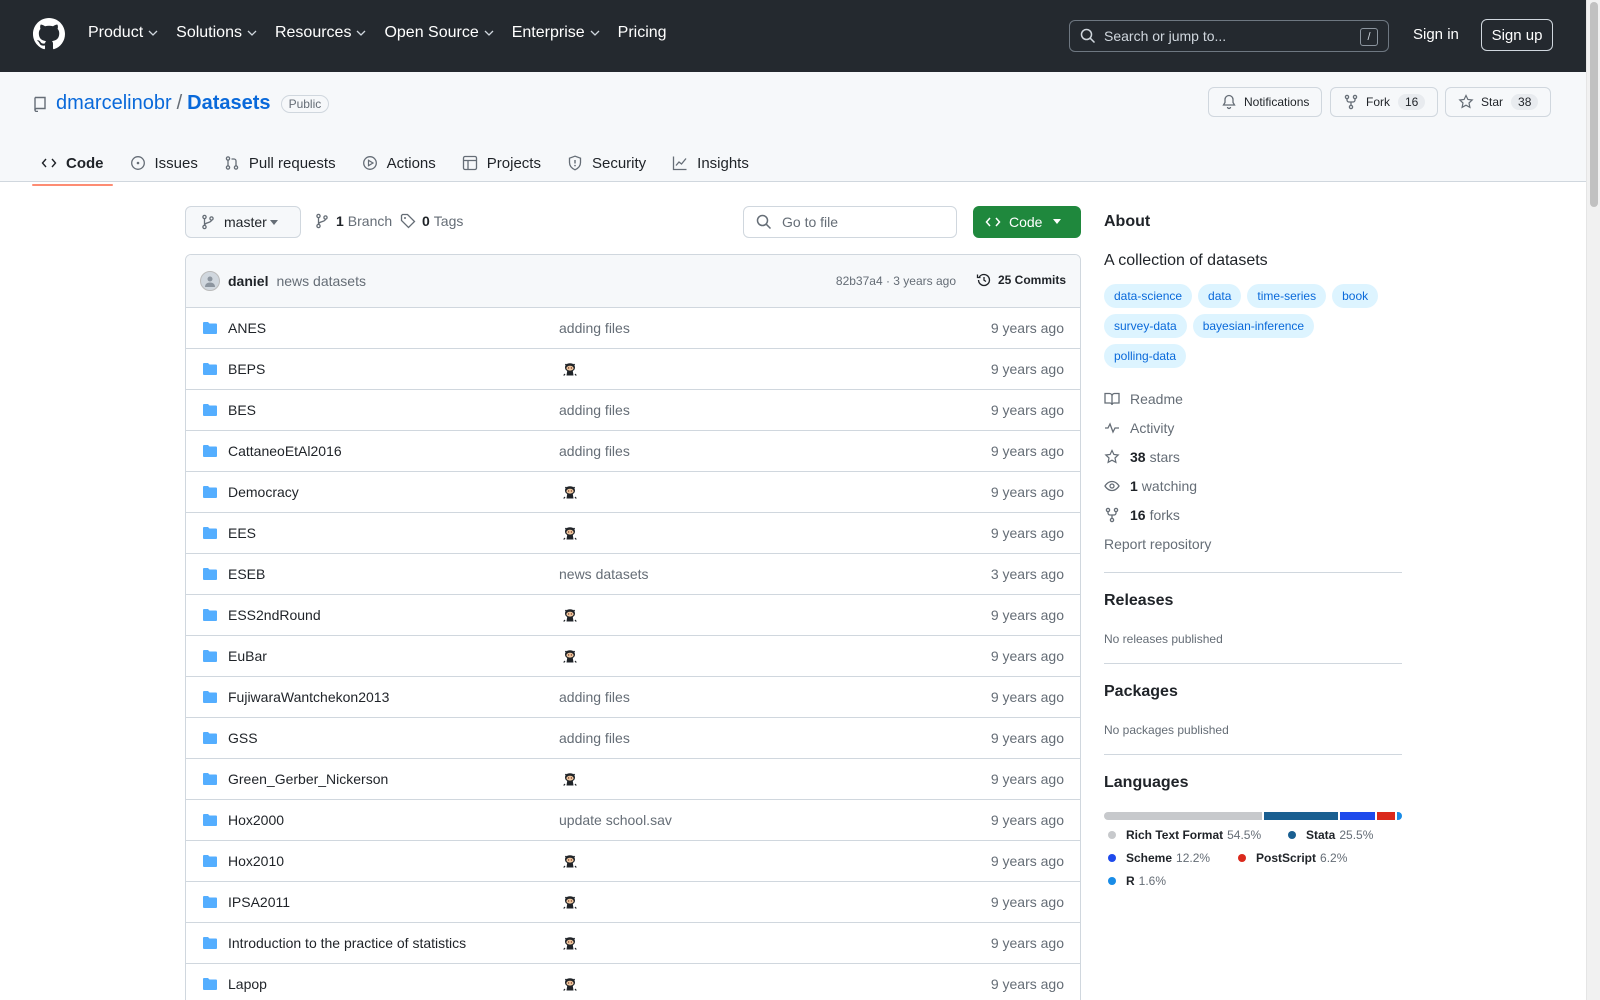 The image size is (1600, 1000). Describe the element at coordinates (164, 163) in the screenshot. I see `tab-issues: Issues` at that location.